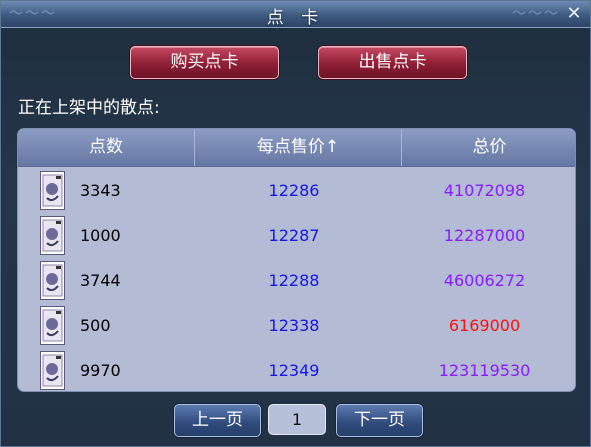  What do you see at coordinates (392, 62) in the screenshot?
I see `sell-points-button: 出售点卡` at bounding box center [392, 62].